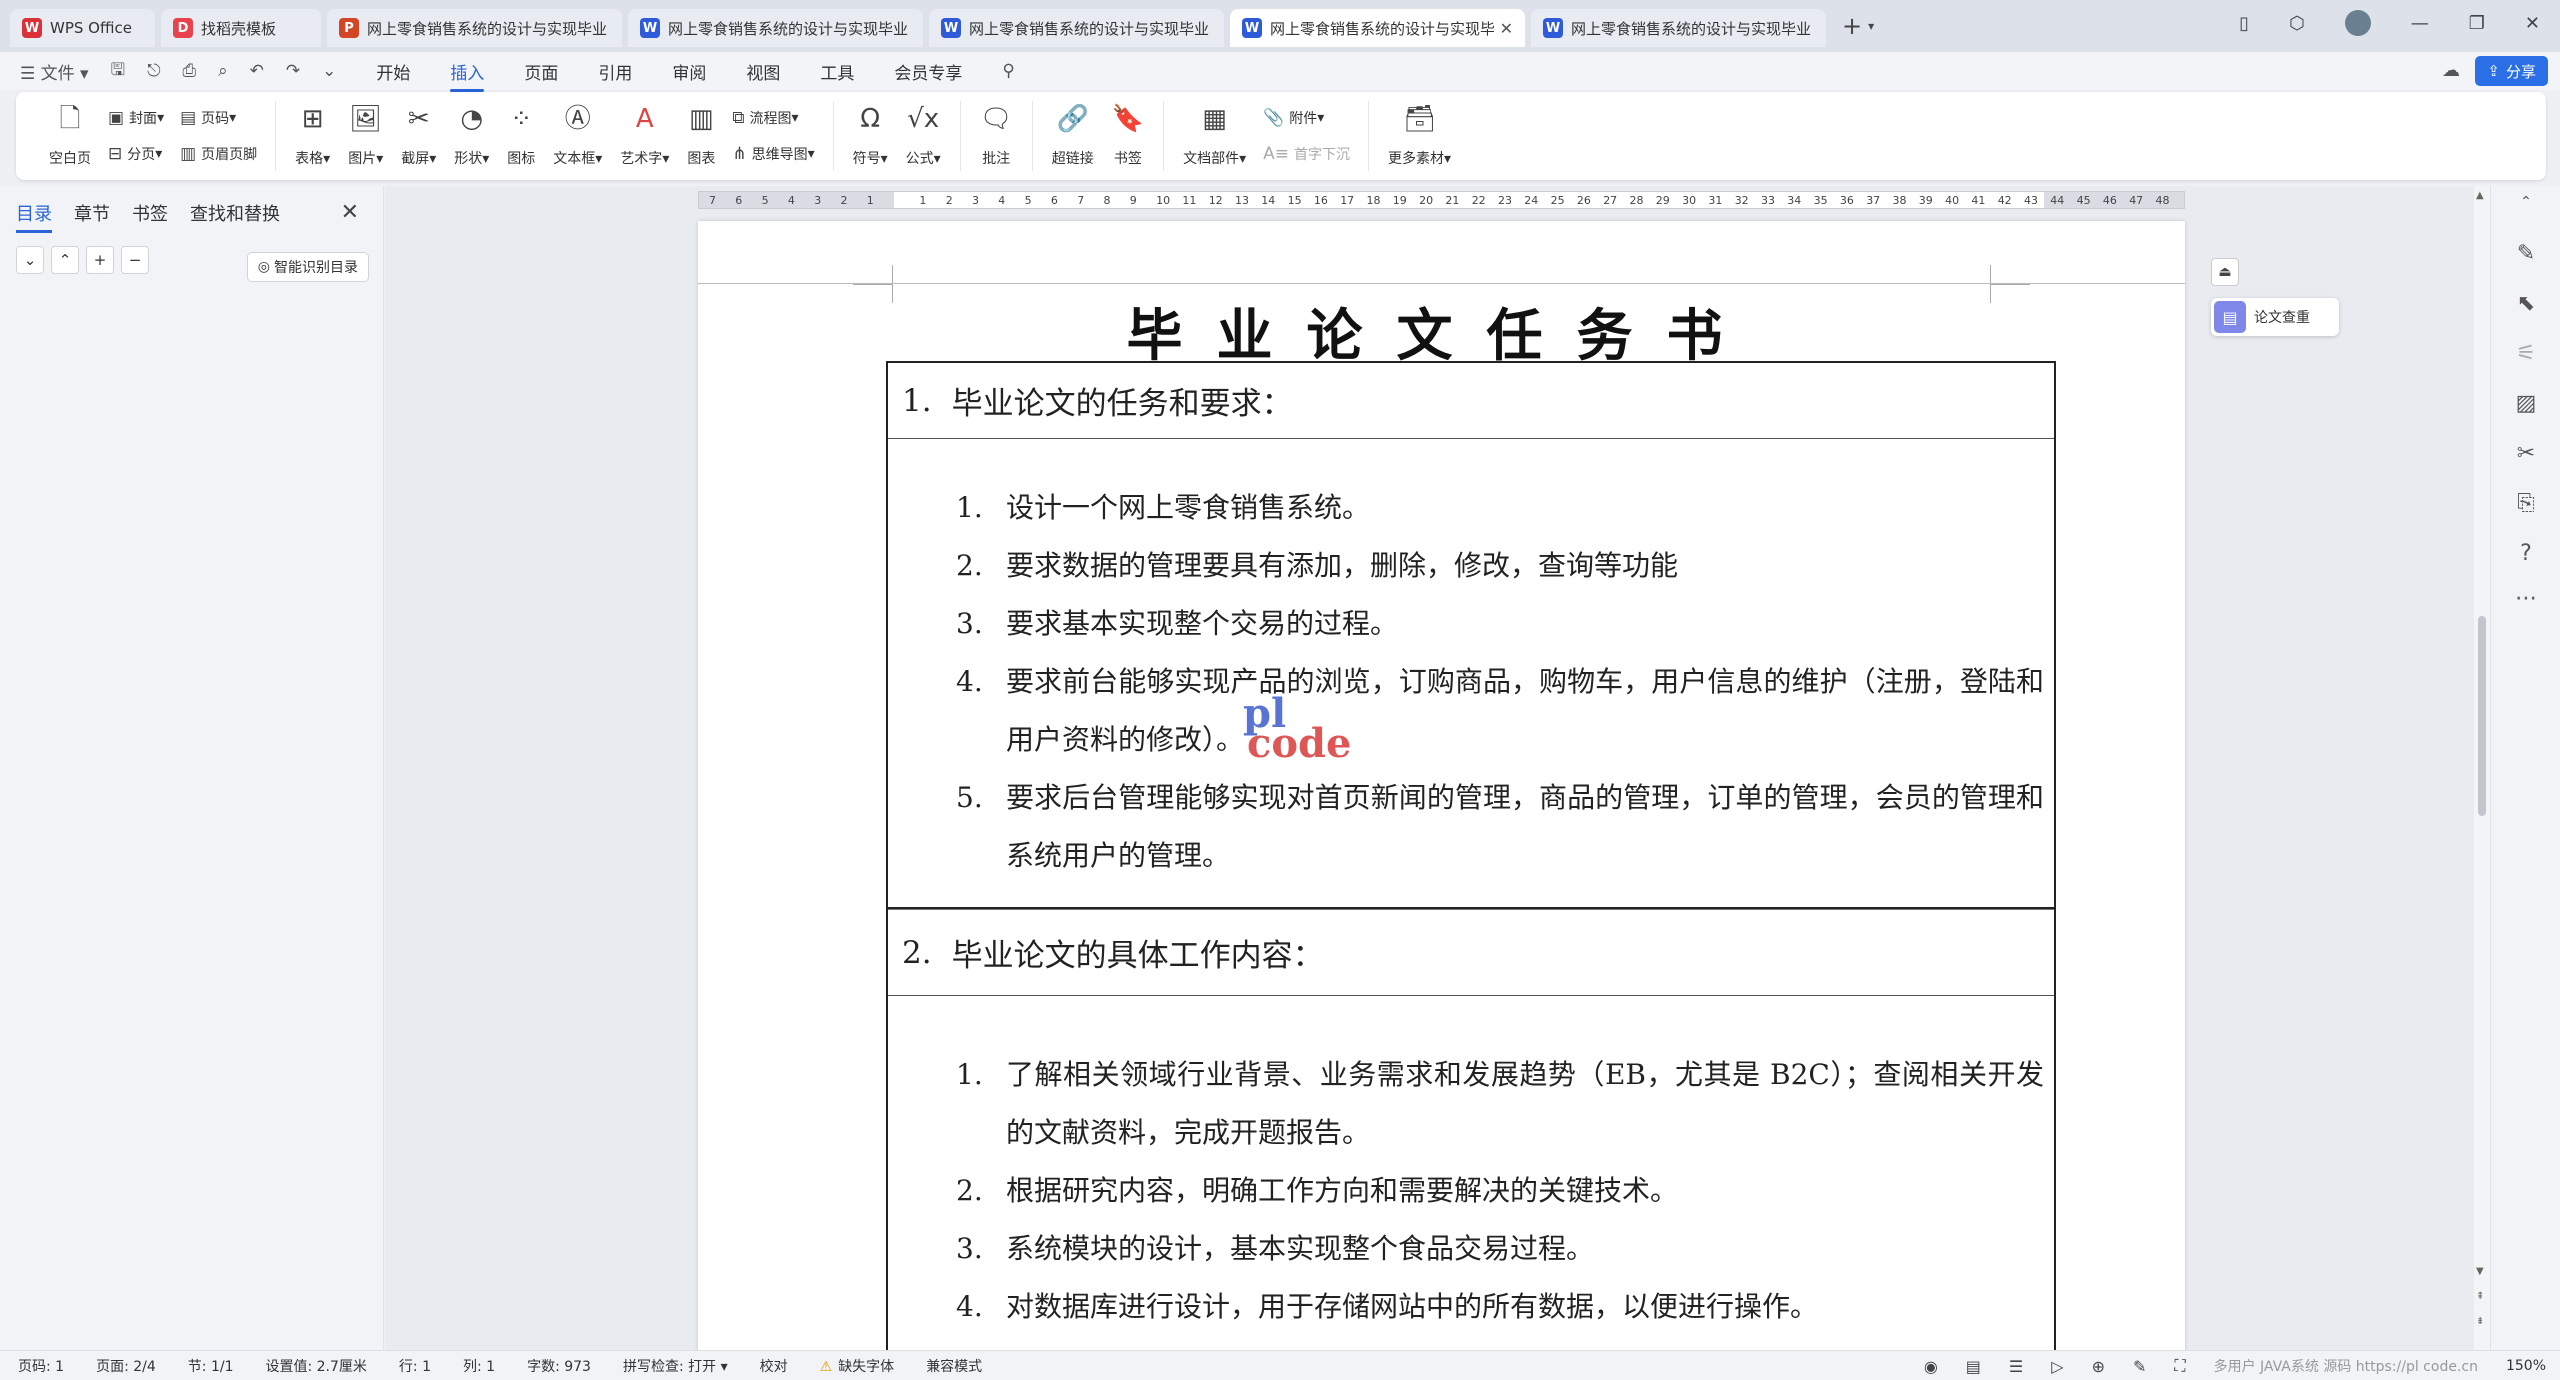 This screenshot has height=1380, width=2560. What do you see at coordinates (2525, 503) in the screenshot?
I see `book-icon: ⎘` at bounding box center [2525, 503].